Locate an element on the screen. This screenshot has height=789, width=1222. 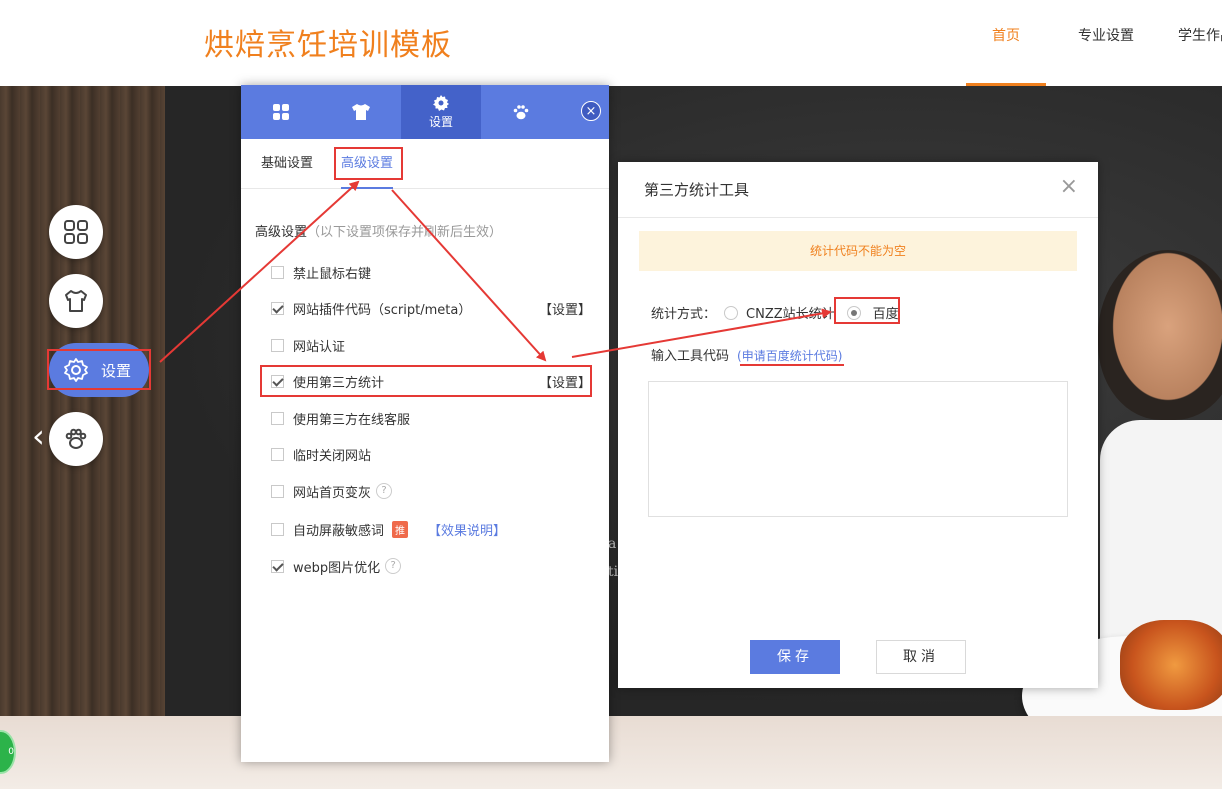
option-label: 临时关闭网站 is located at coordinates (332, 456).